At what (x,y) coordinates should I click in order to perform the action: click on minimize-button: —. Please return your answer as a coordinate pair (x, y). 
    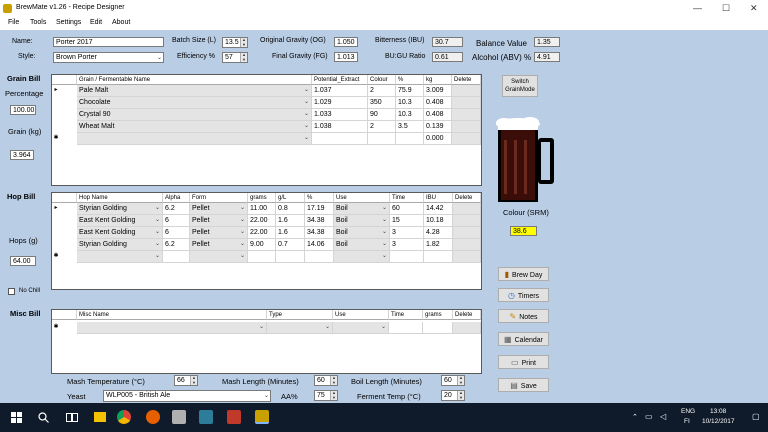
    Looking at the image, I should click on (697, 8).